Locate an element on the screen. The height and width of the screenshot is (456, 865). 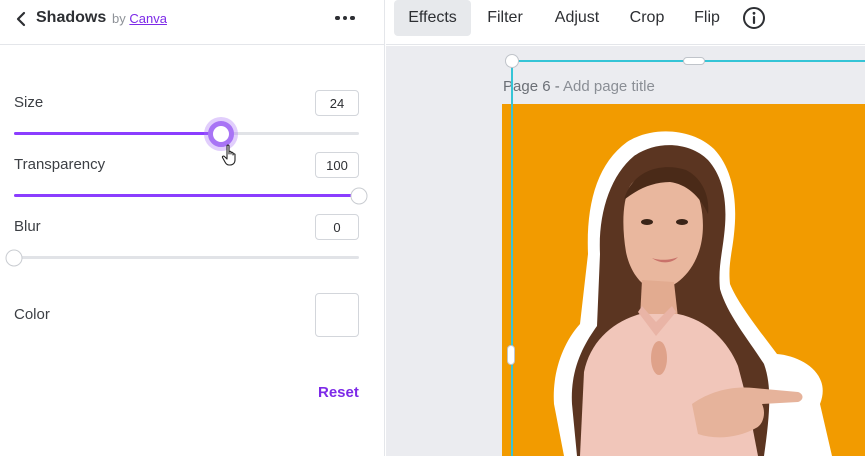
by-attribution: by Canva is located at coordinates (139, 18).